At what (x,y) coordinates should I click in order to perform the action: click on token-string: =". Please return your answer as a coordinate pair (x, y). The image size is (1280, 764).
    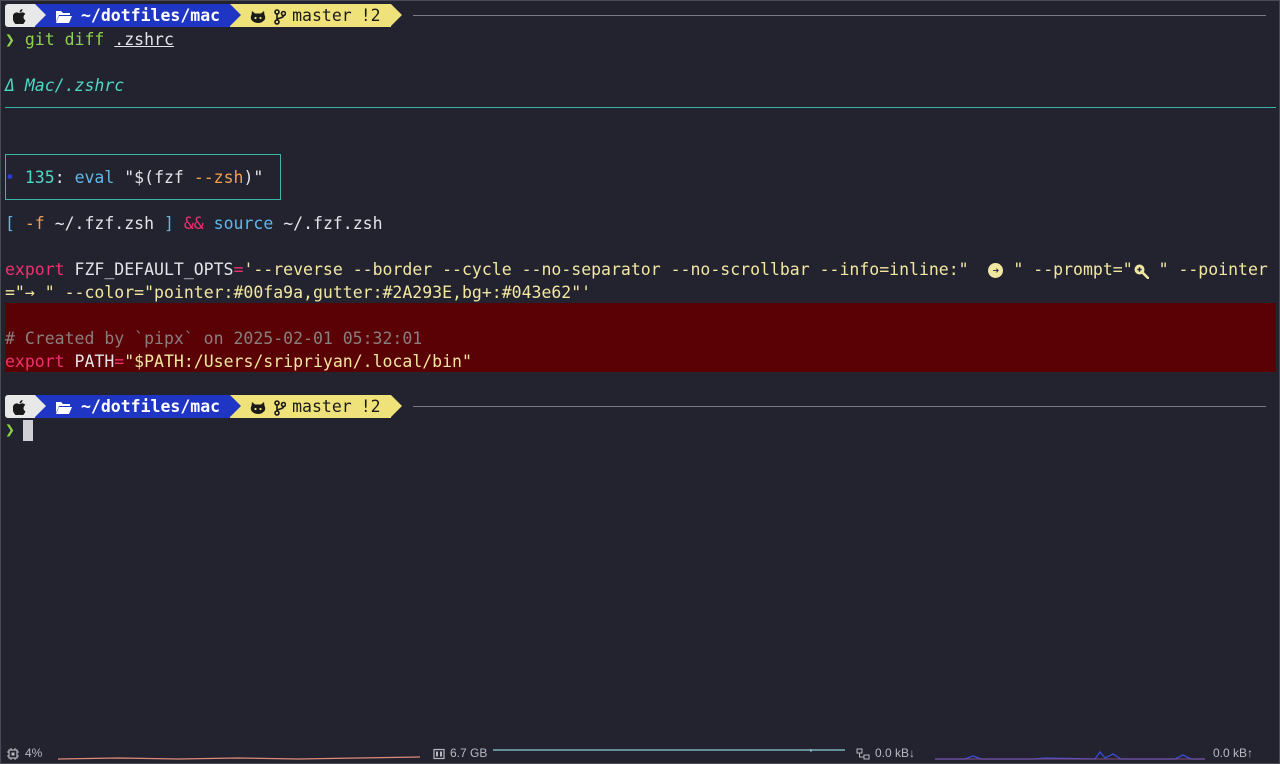
    Looking at the image, I should click on (15, 292).